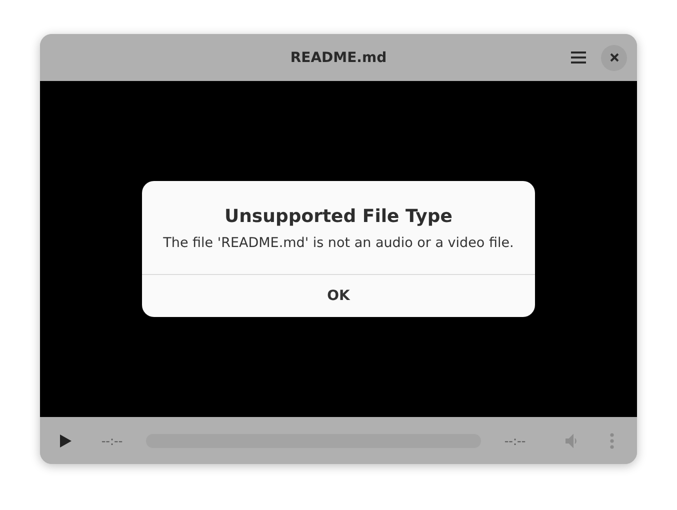 The image size is (677, 510). What do you see at coordinates (612, 440) in the screenshot?
I see `more-icon` at bounding box center [612, 440].